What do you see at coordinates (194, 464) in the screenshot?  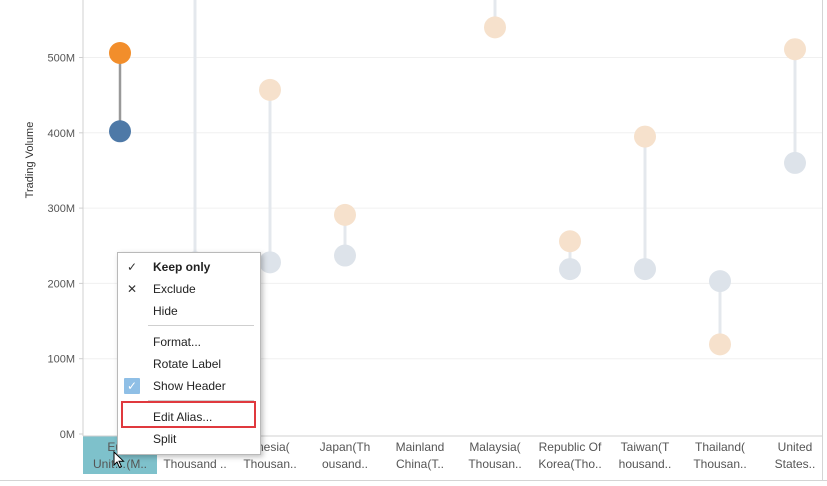 I see `x-category-label: Thousand ..` at bounding box center [194, 464].